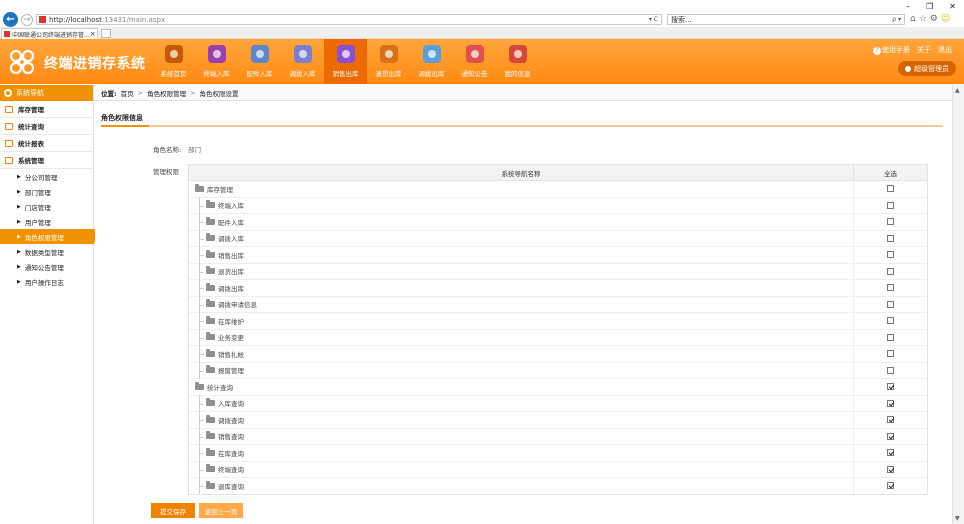  Describe the element at coordinates (173, 510) in the screenshot. I see `submit-save-button: 提交保存` at that location.